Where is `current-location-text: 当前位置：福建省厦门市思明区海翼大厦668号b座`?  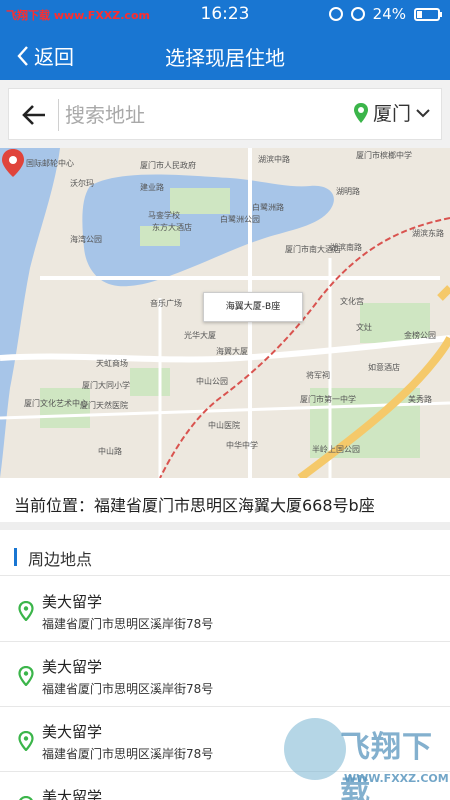 current-location-text: 当前位置：福建省厦门市思明区海翼大厦668号b座 is located at coordinates (194, 505).